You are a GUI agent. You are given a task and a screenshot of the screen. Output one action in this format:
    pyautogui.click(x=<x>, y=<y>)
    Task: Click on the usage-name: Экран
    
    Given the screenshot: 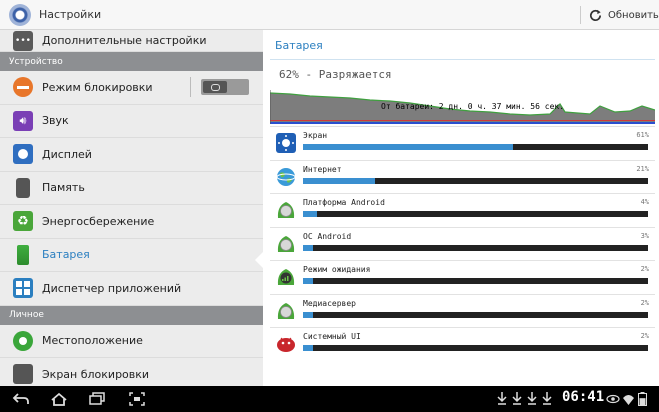 What is the action you would take?
    pyautogui.click(x=315, y=135)
    